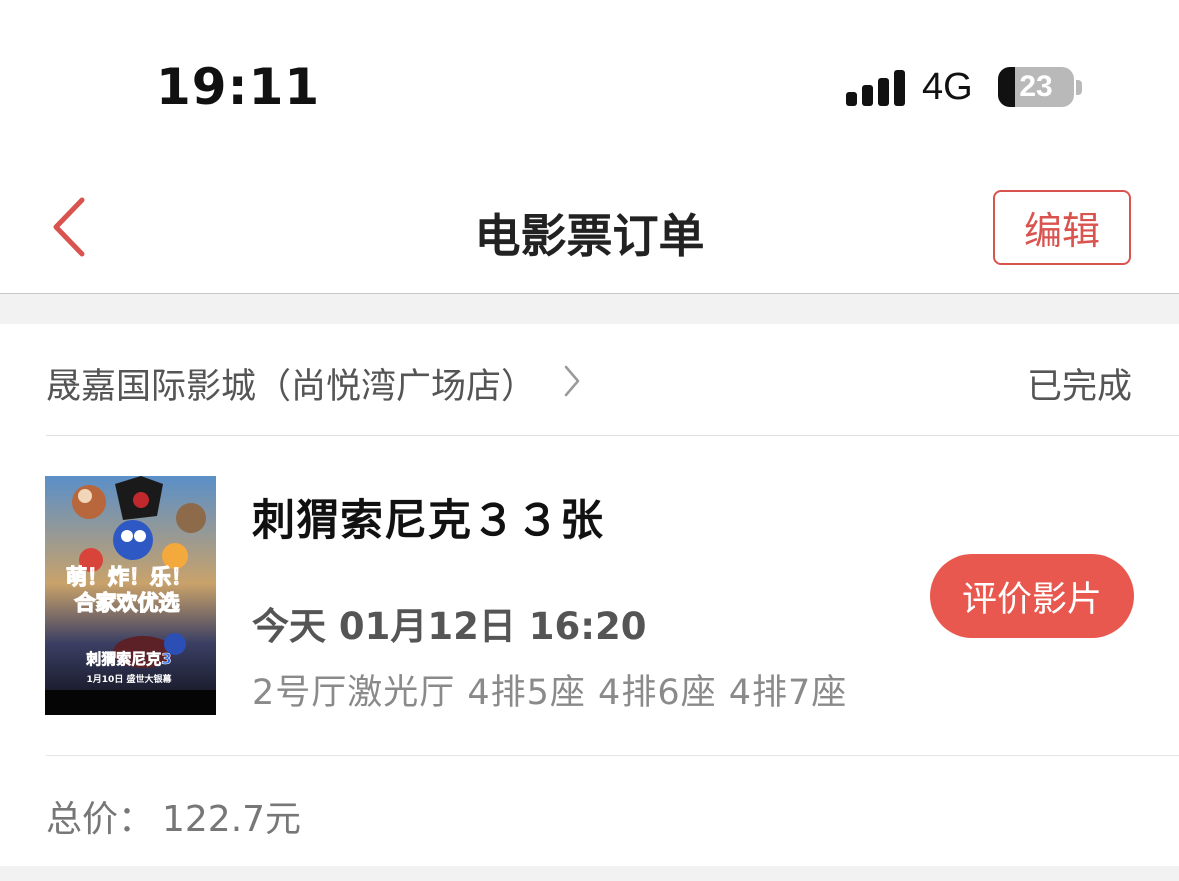 The height and width of the screenshot is (881, 1179). What do you see at coordinates (129, 577) in the screenshot?
I see `poster-tagline-1: 萌！炸！乐！` at bounding box center [129, 577].